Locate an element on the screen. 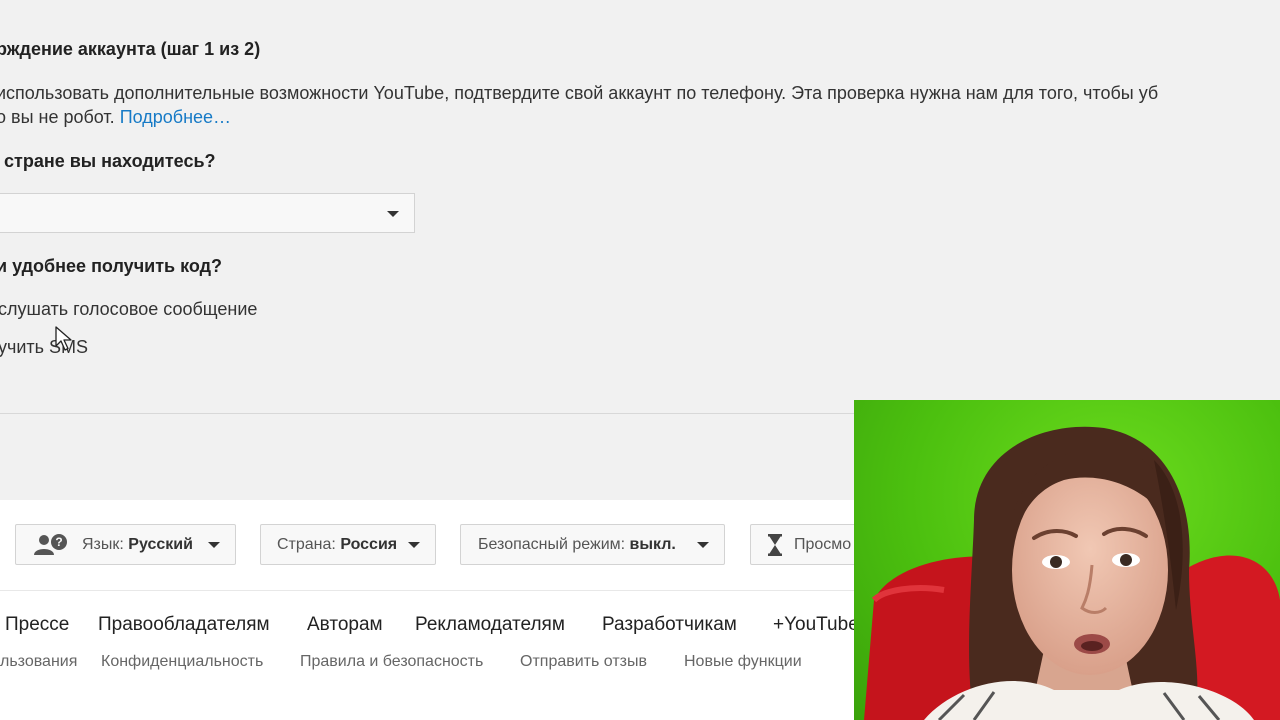  method-question: и удобнее получить код? is located at coordinates (111, 266).